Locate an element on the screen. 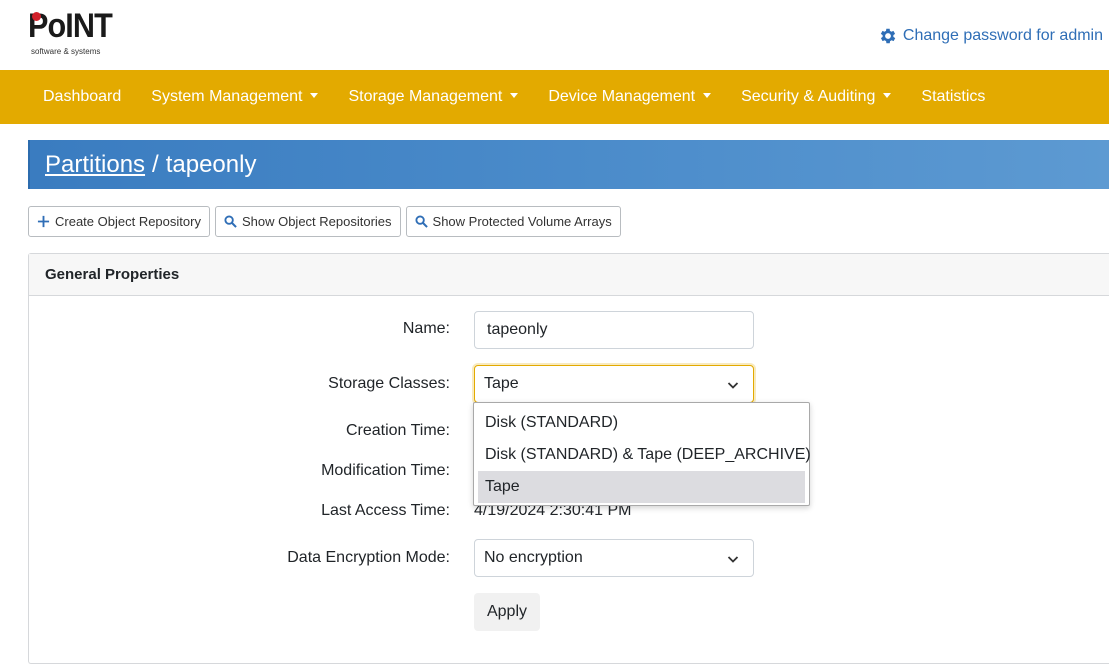 This screenshot has height=666, width=1109. breadcrumb-current: tapeonly is located at coordinates (211, 164).